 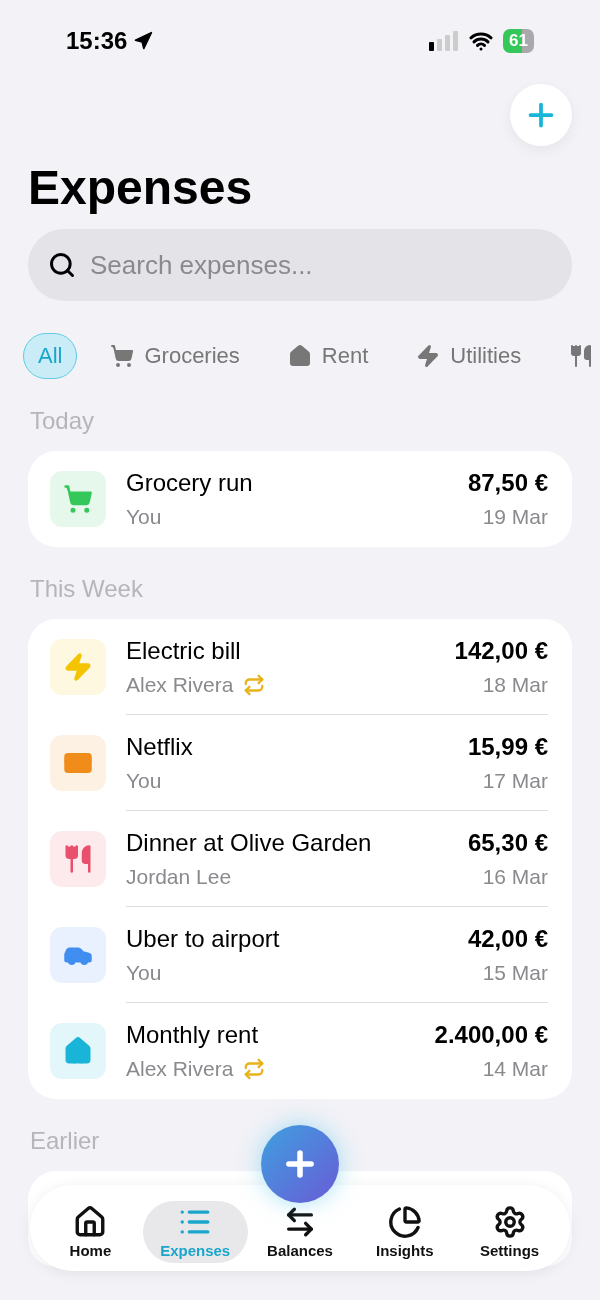 What do you see at coordinates (65, 1141) in the screenshot?
I see `section-heading: Earlier` at bounding box center [65, 1141].